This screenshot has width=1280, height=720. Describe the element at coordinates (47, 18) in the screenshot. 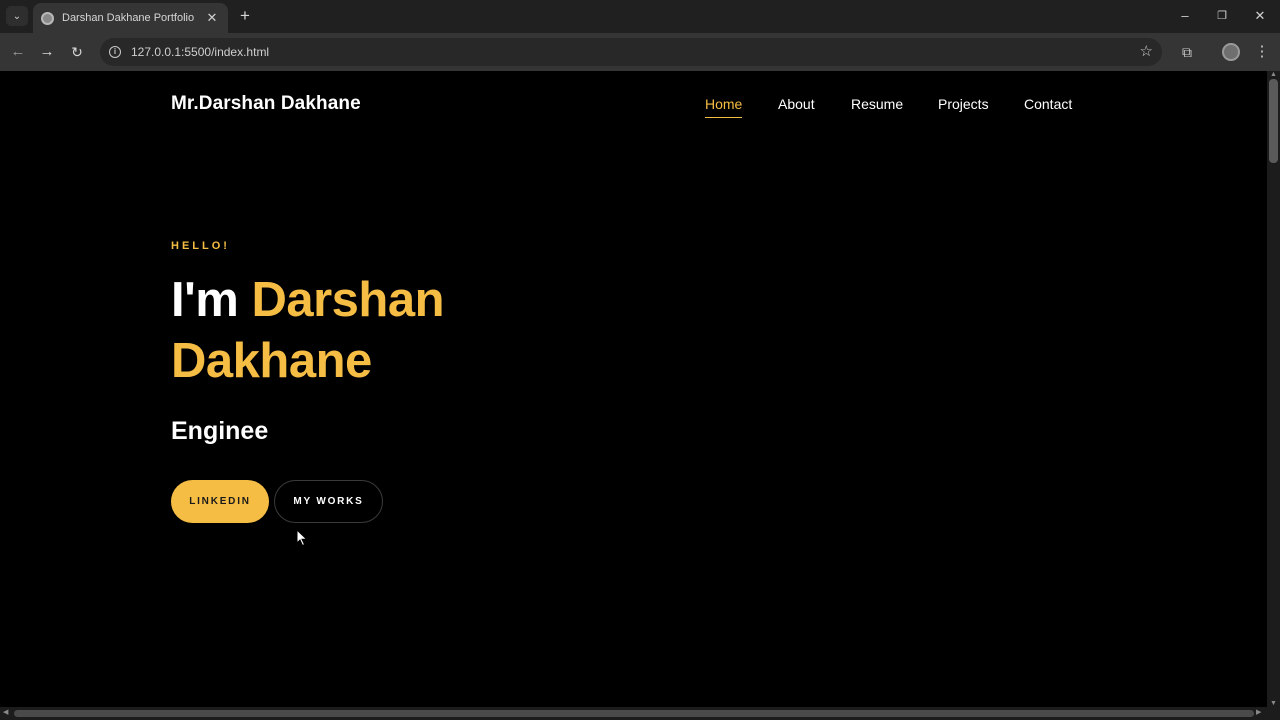

I see `favicon-icon` at that location.